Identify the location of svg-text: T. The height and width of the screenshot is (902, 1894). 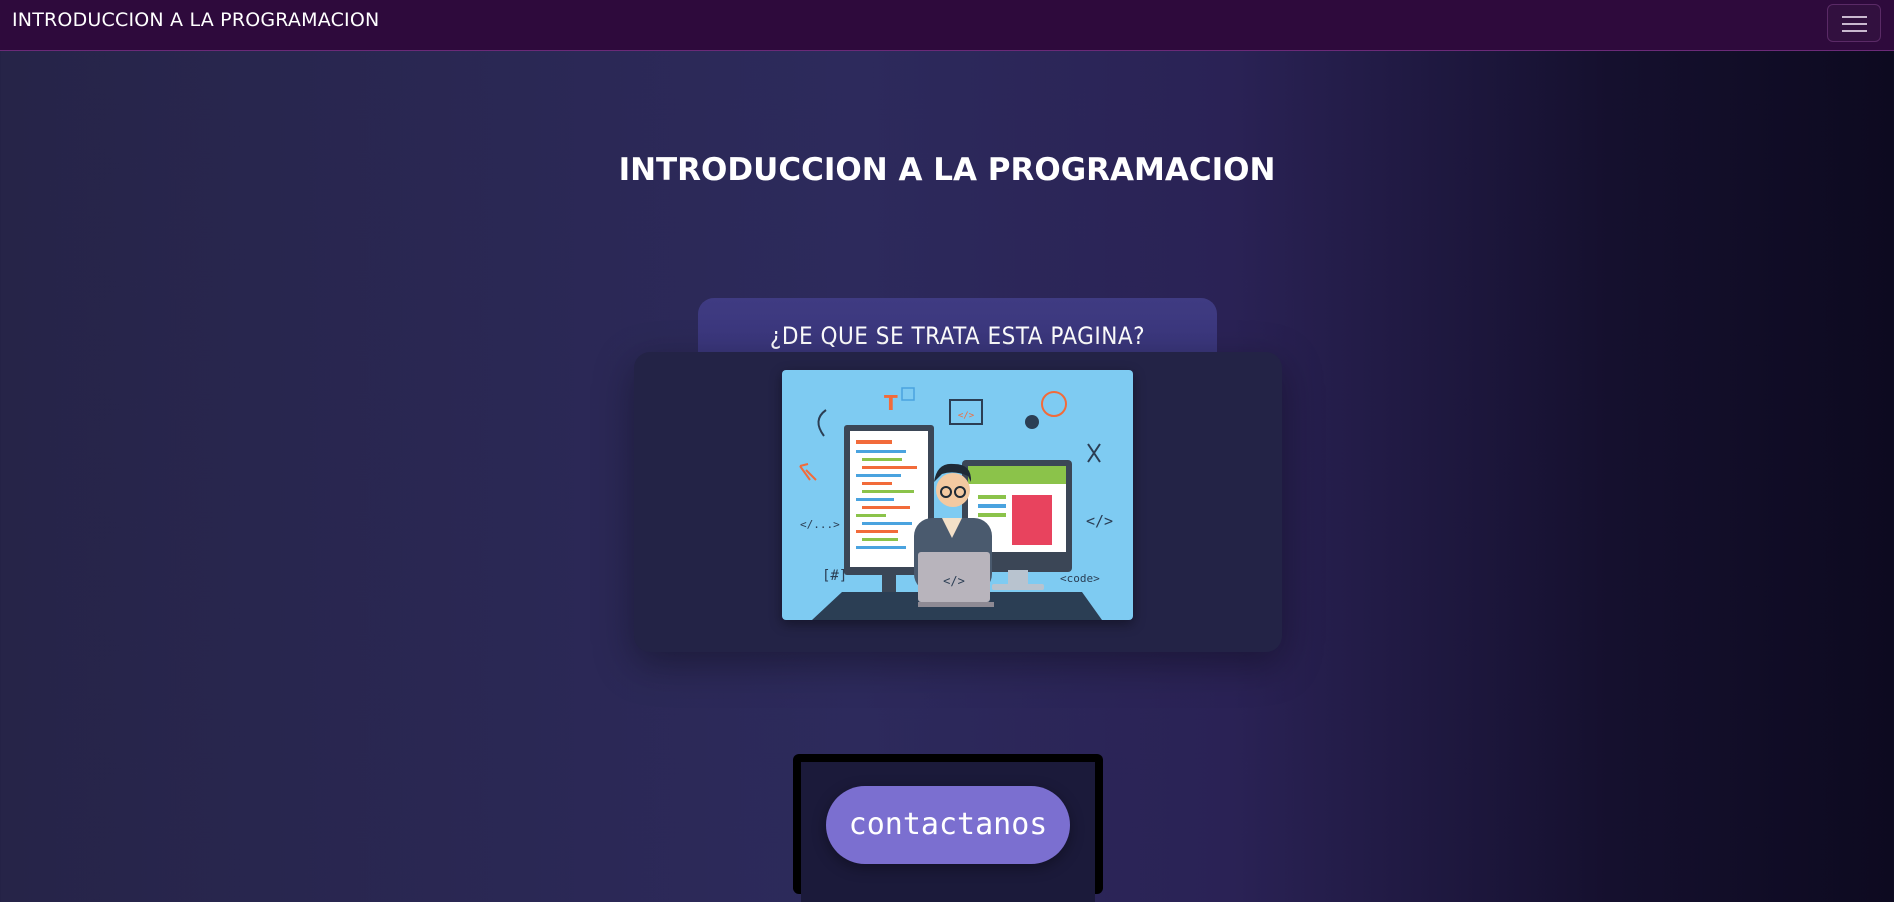
(891, 403).